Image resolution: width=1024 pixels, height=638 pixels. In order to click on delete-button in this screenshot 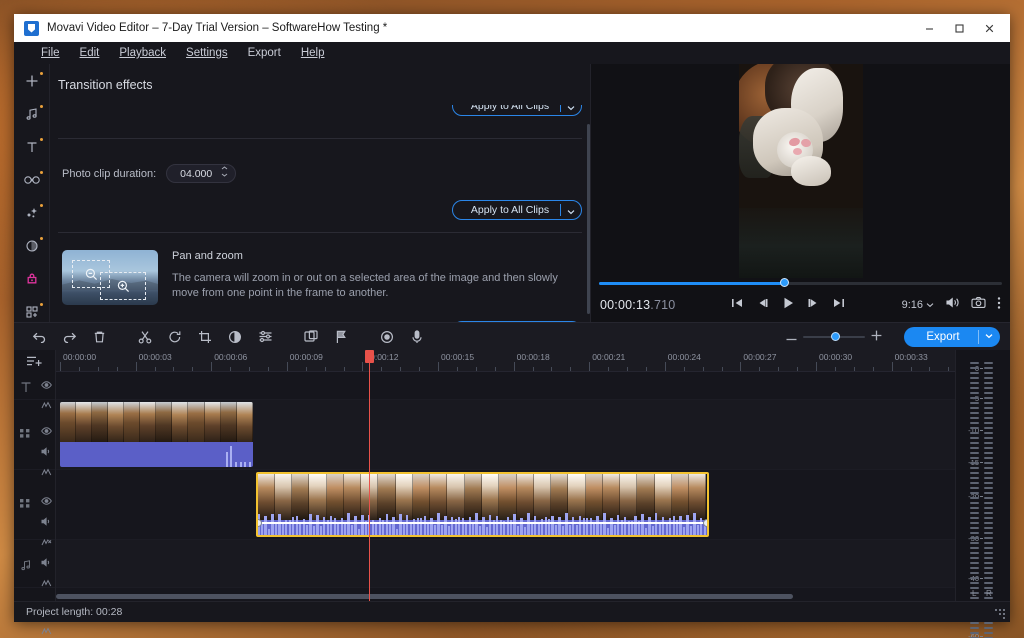, I will do `click(99, 337)`.